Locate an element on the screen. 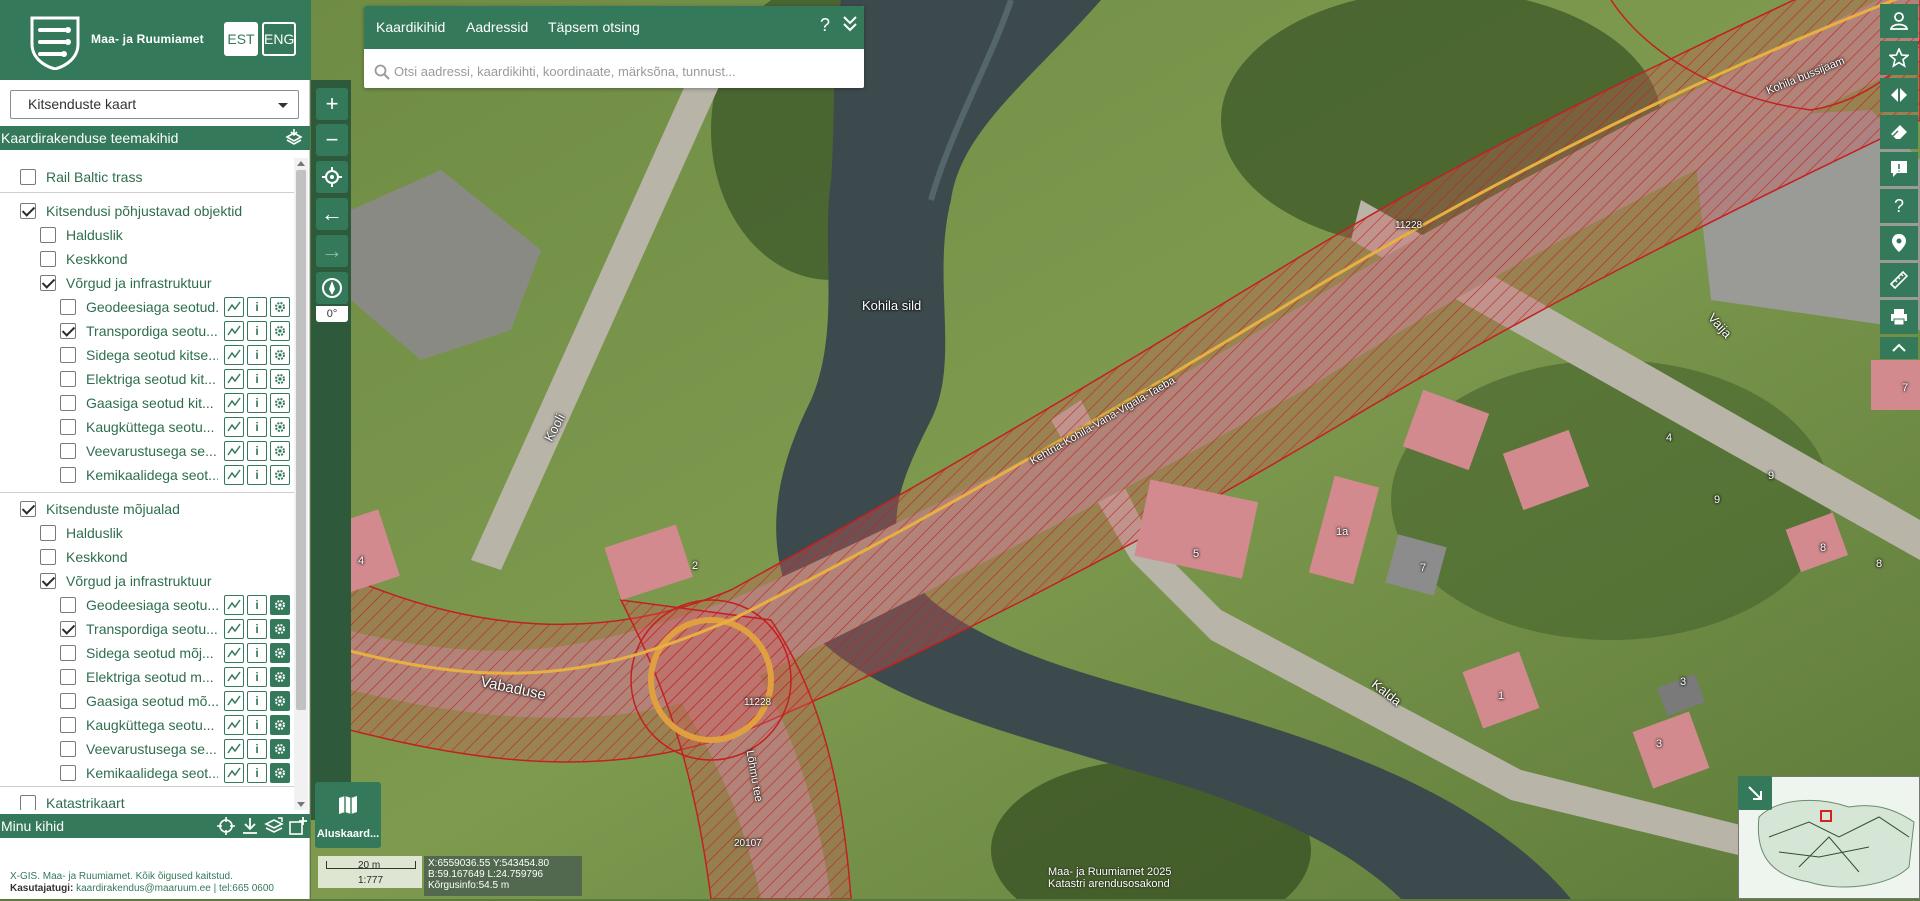 The height and width of the screenshot is (901, 1920). layer-row-objects-vorgud: Võrgud ja infrastruktuur is located at coordinates (147, 283).